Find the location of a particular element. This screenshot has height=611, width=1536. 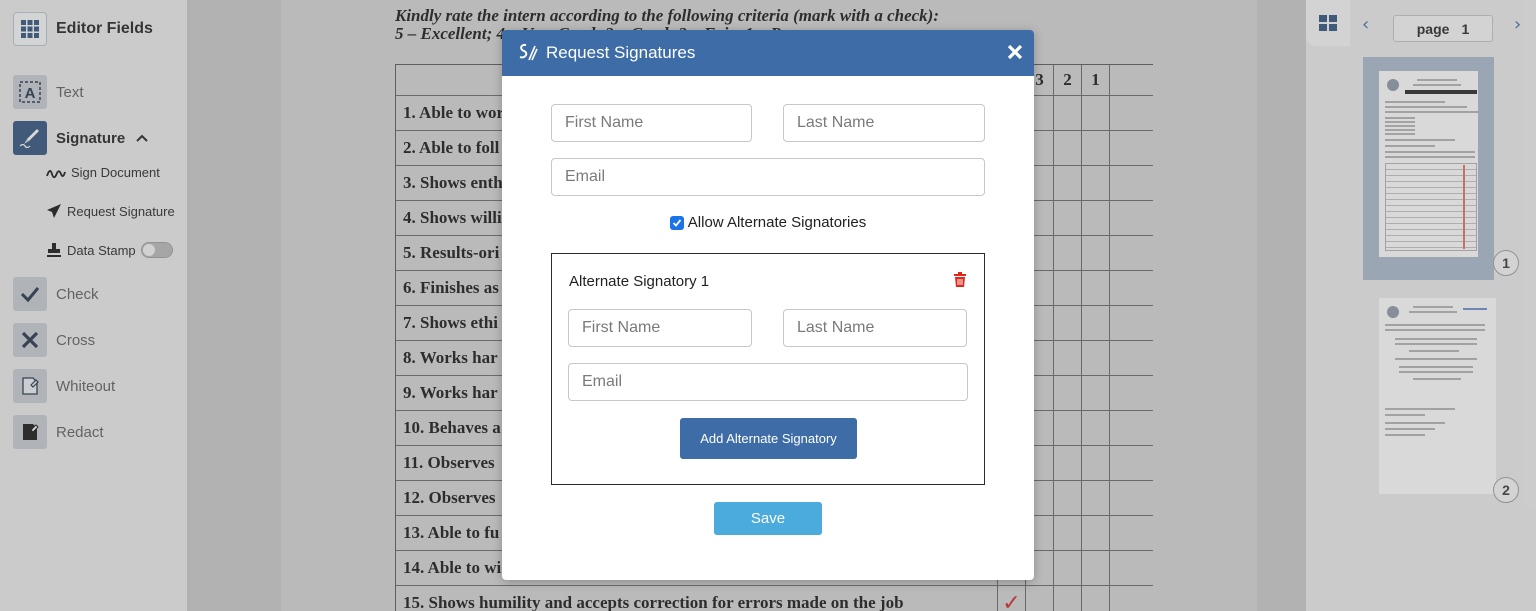

alternate-signatory-title: Alternate Signatory 1 is located at coordinates (639, 281).